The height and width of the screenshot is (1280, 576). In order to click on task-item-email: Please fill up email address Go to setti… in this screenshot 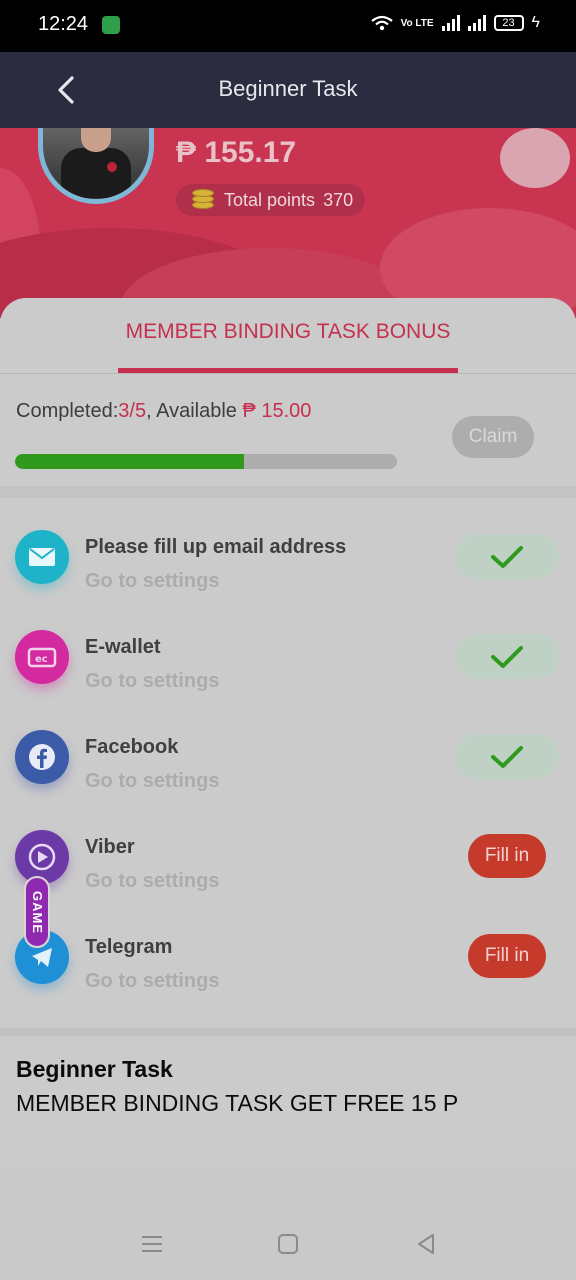, I will do `click(288, 568)`.